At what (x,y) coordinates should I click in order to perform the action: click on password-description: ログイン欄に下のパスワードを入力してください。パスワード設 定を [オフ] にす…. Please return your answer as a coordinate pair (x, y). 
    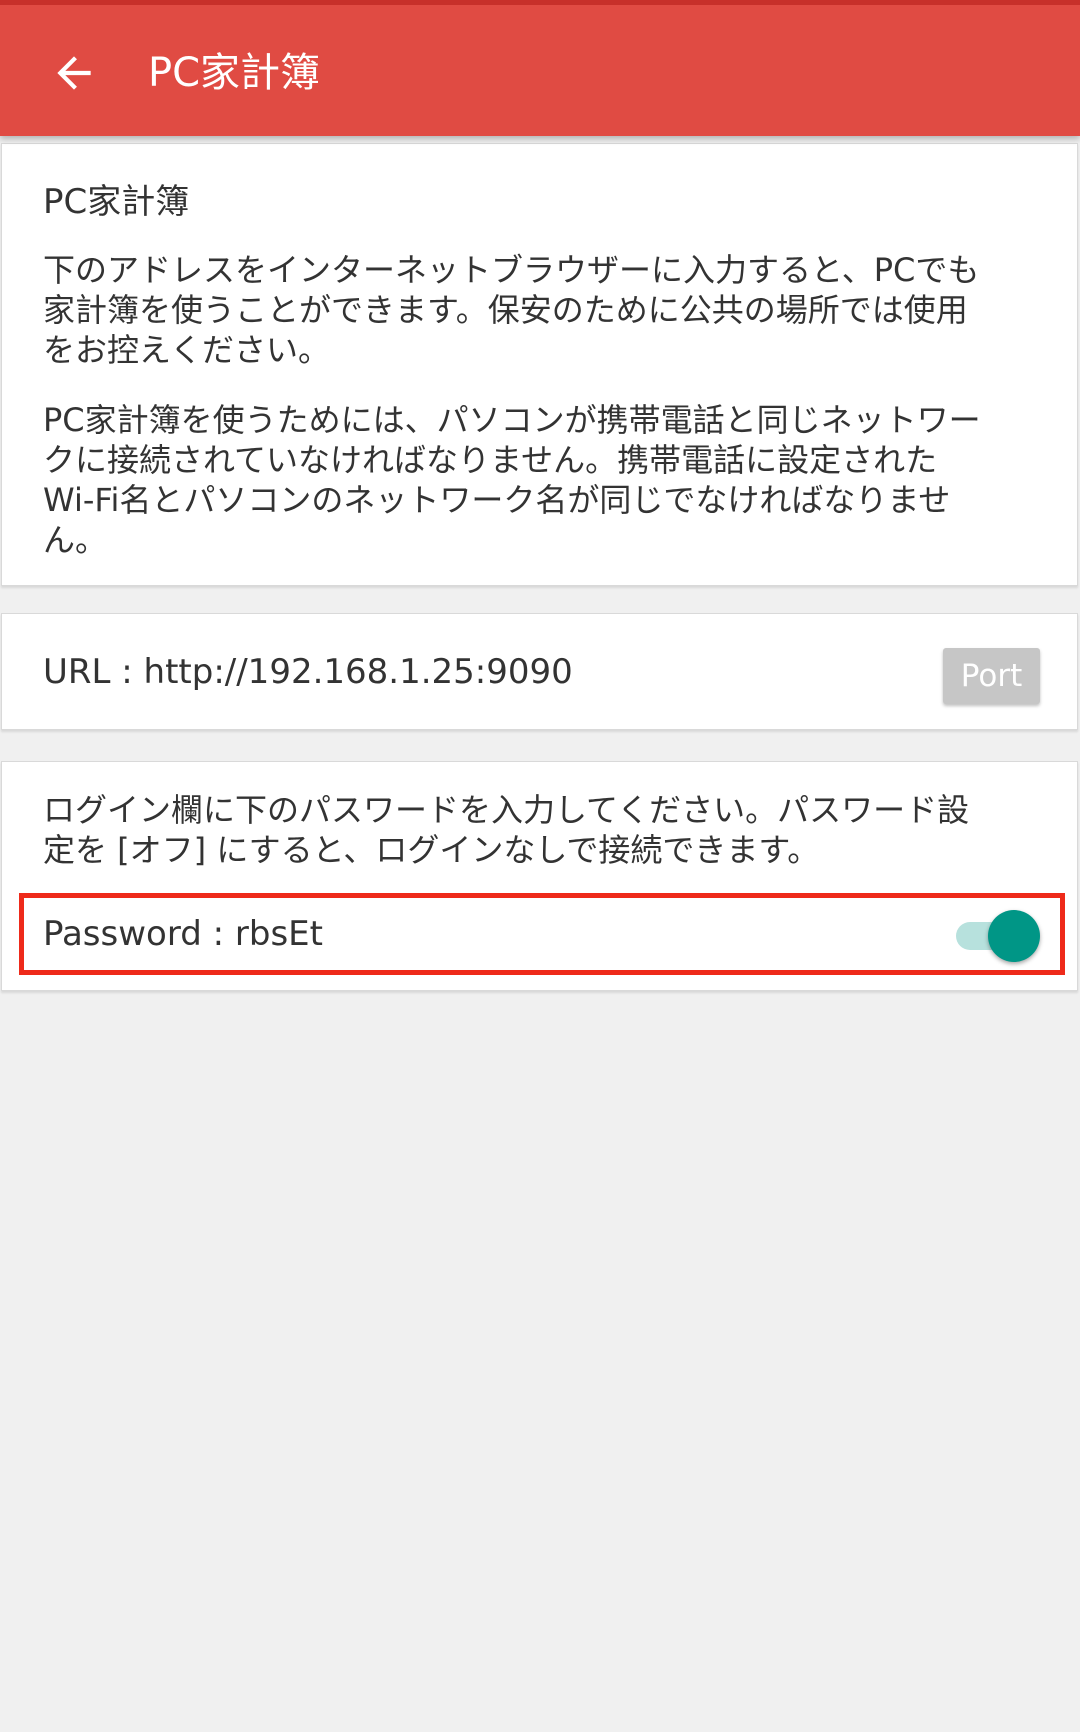
    Looking at the image, I should click on (543, 830).